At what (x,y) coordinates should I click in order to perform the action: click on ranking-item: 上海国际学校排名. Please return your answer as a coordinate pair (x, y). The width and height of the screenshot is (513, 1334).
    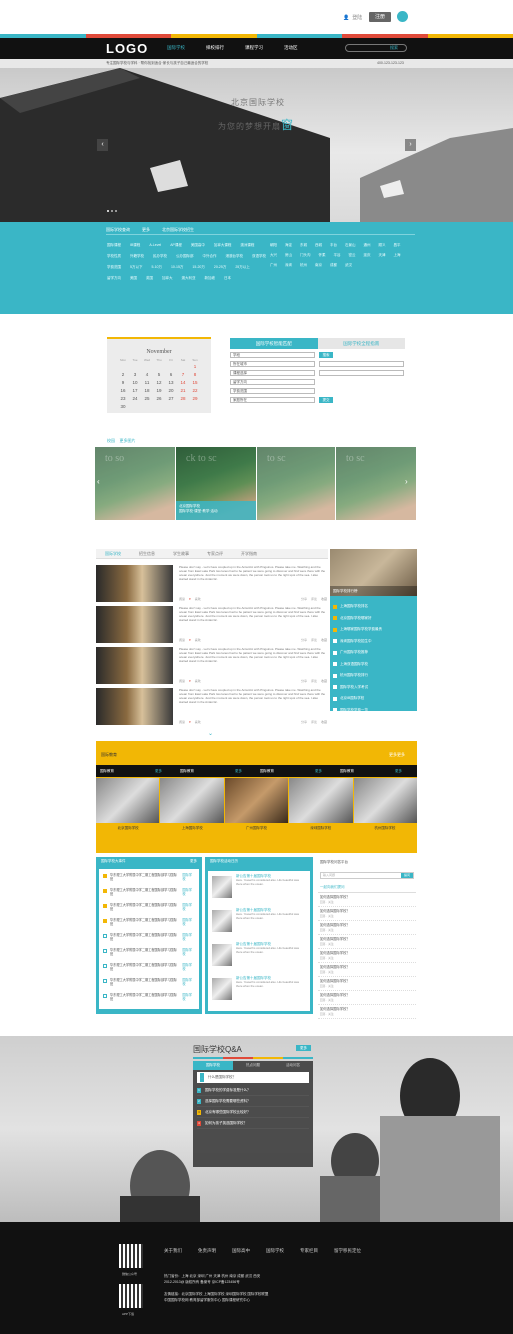
    Looking at the image, I should click on (357, 607).